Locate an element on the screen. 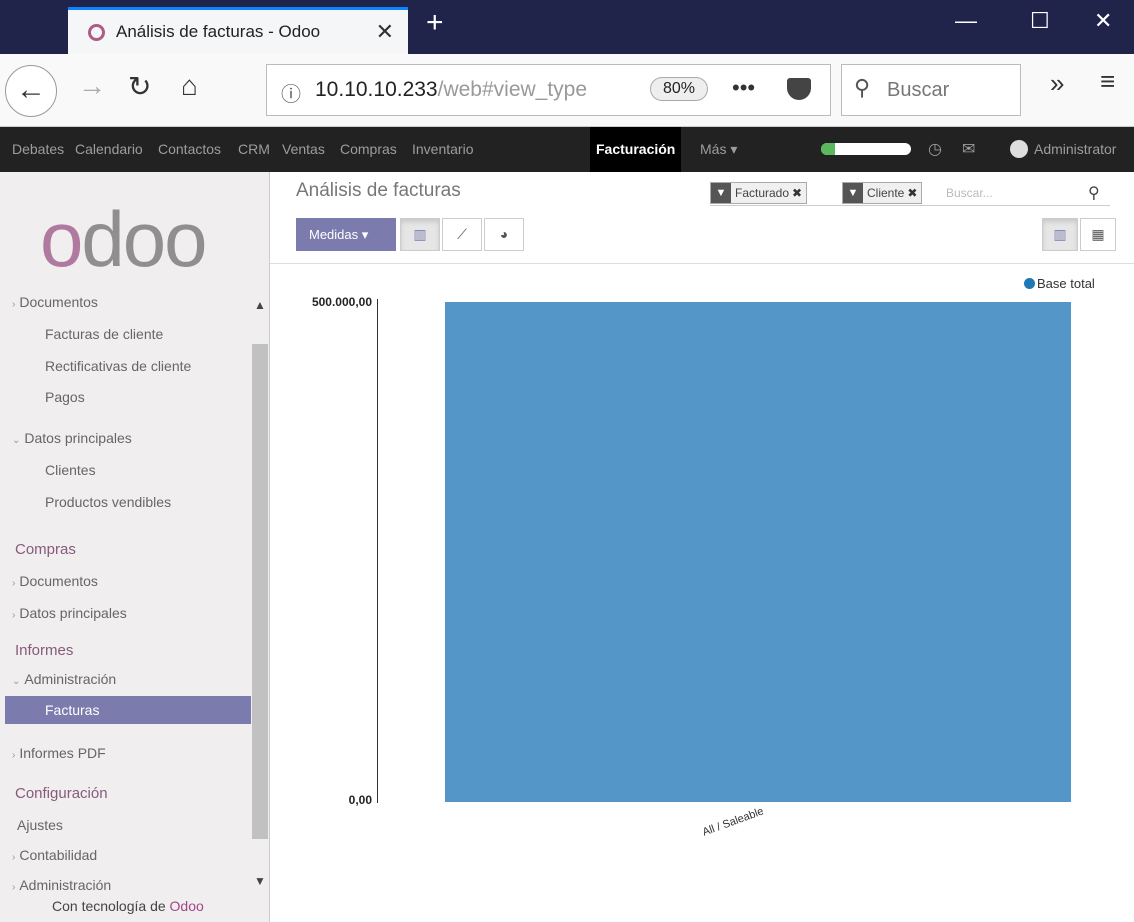 This screenshot has height=922, width=1134. sidebar-item-pagos: Pagos is located at coordinates (65, 397).